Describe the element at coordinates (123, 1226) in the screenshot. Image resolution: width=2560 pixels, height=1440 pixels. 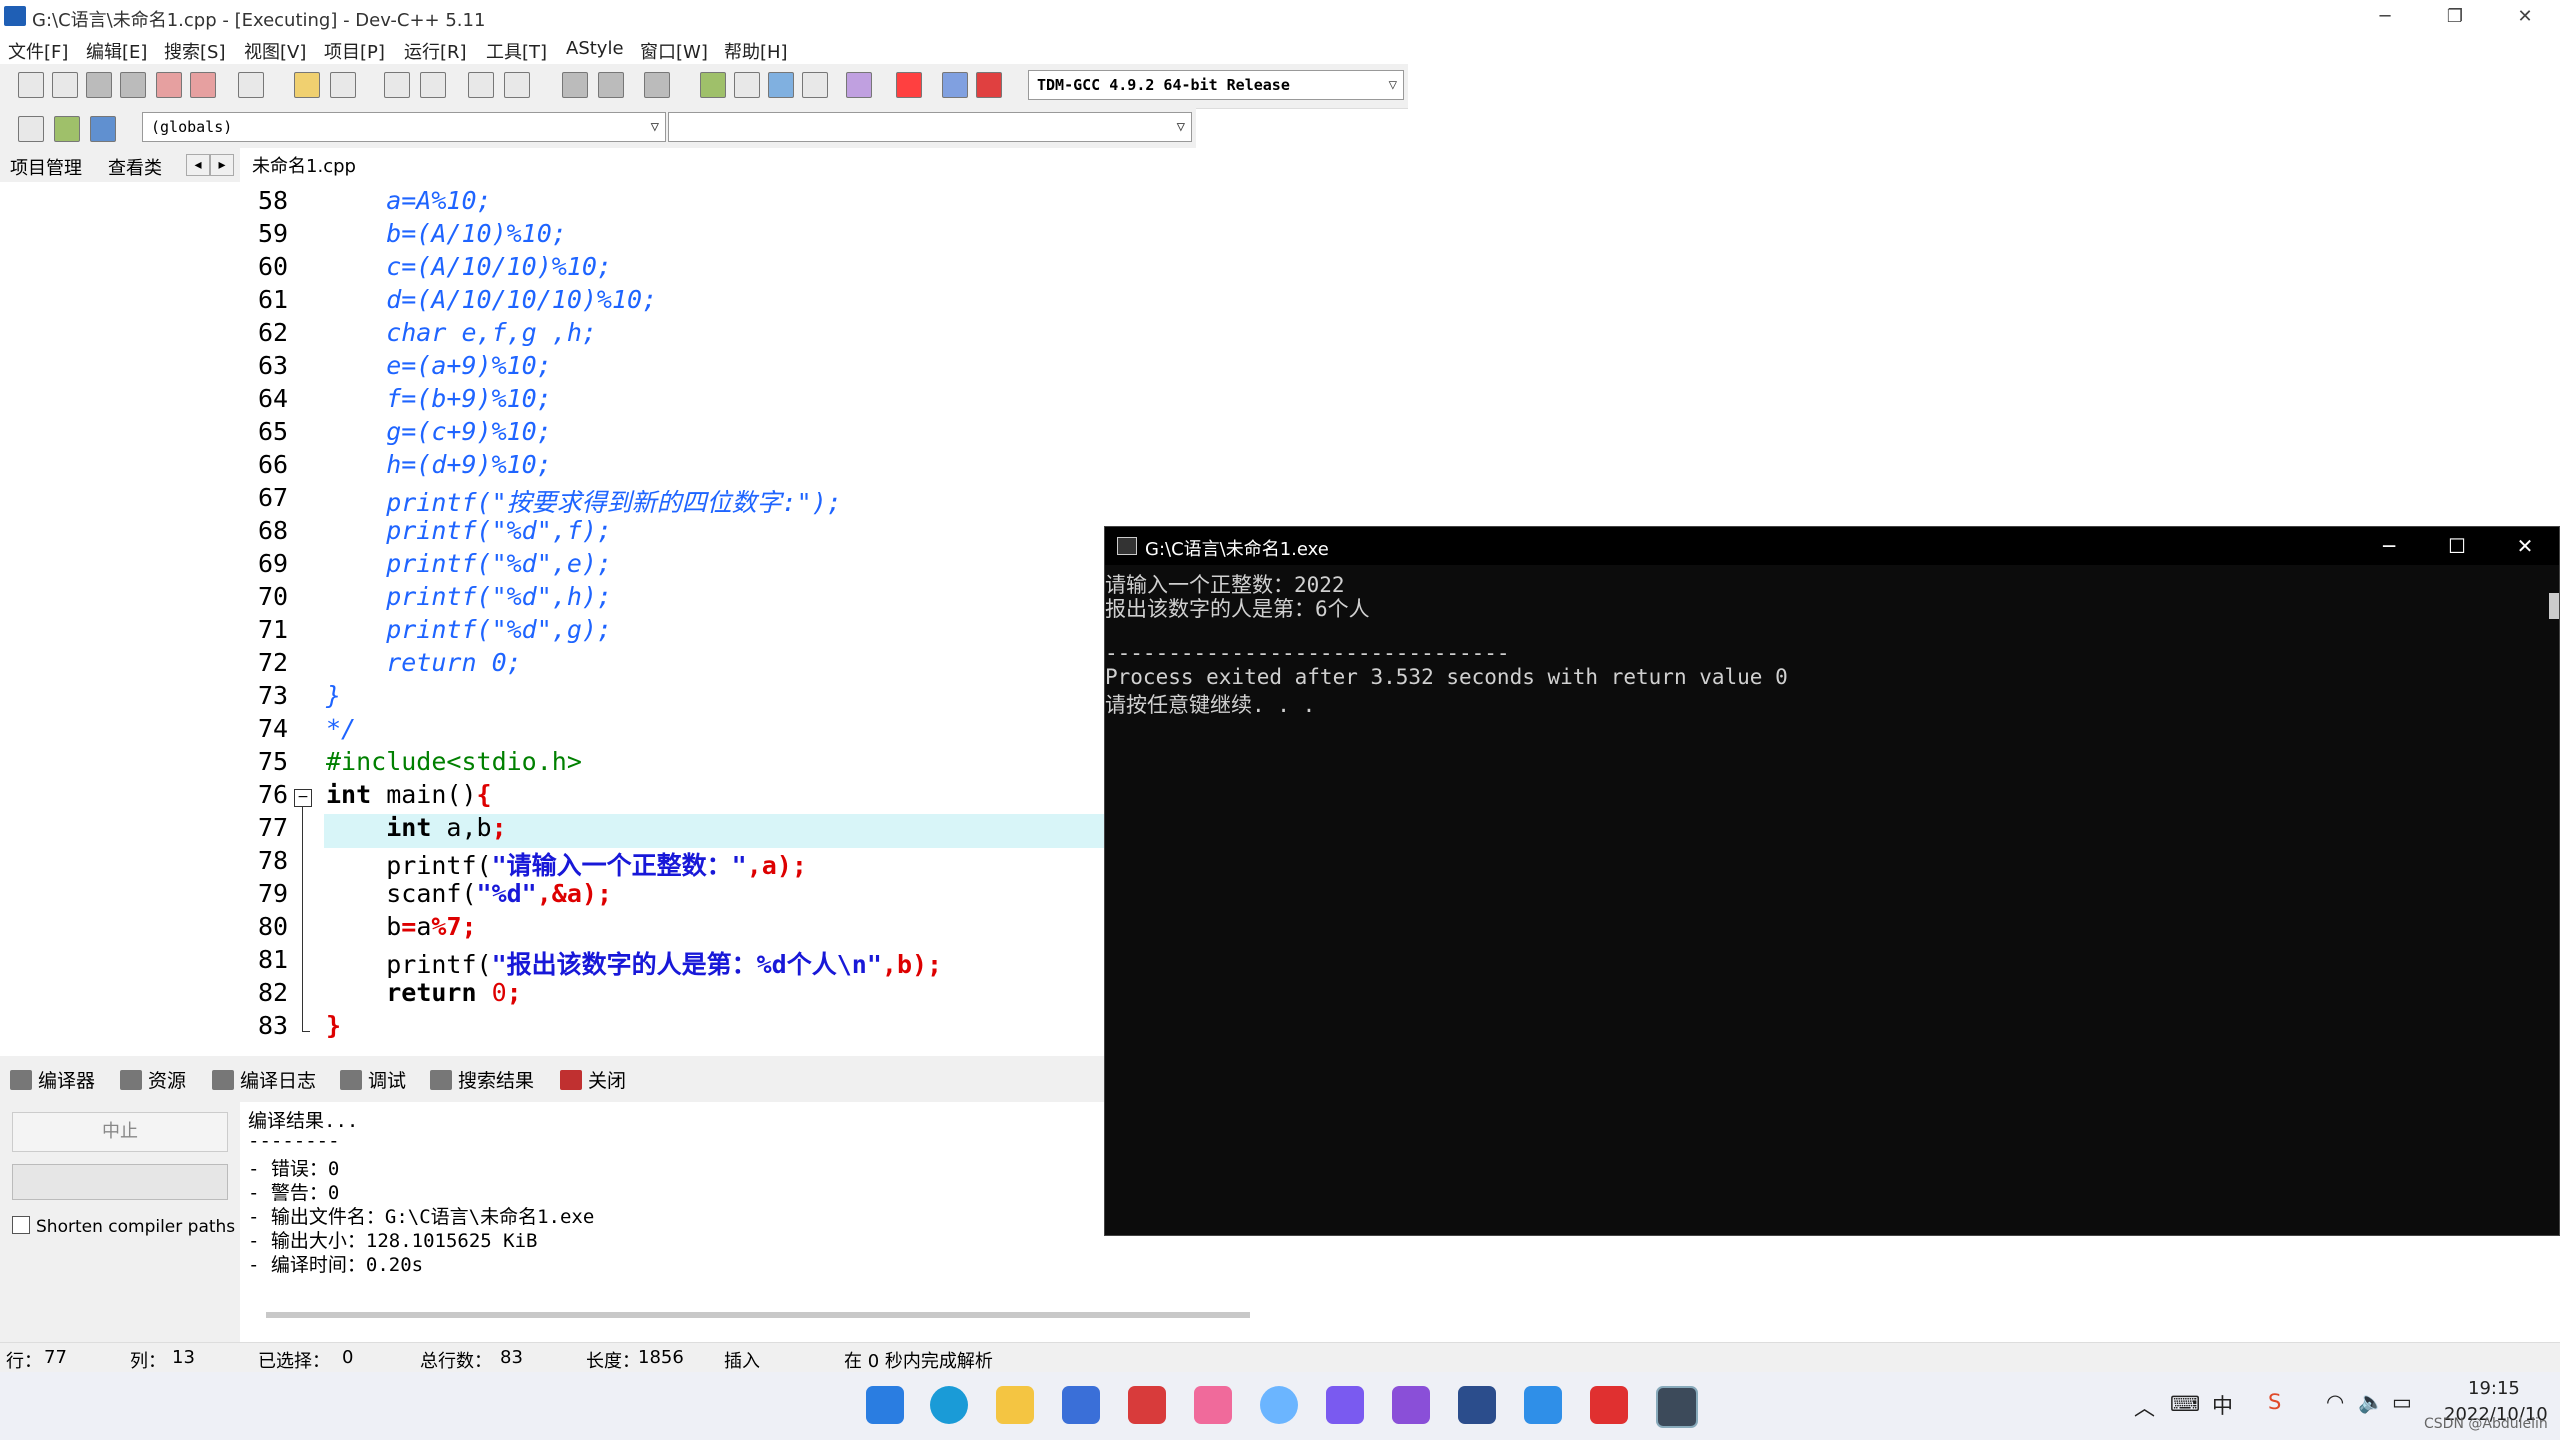
I see `shorten-paths-checkbox: Shorten compiler paths` at that location.